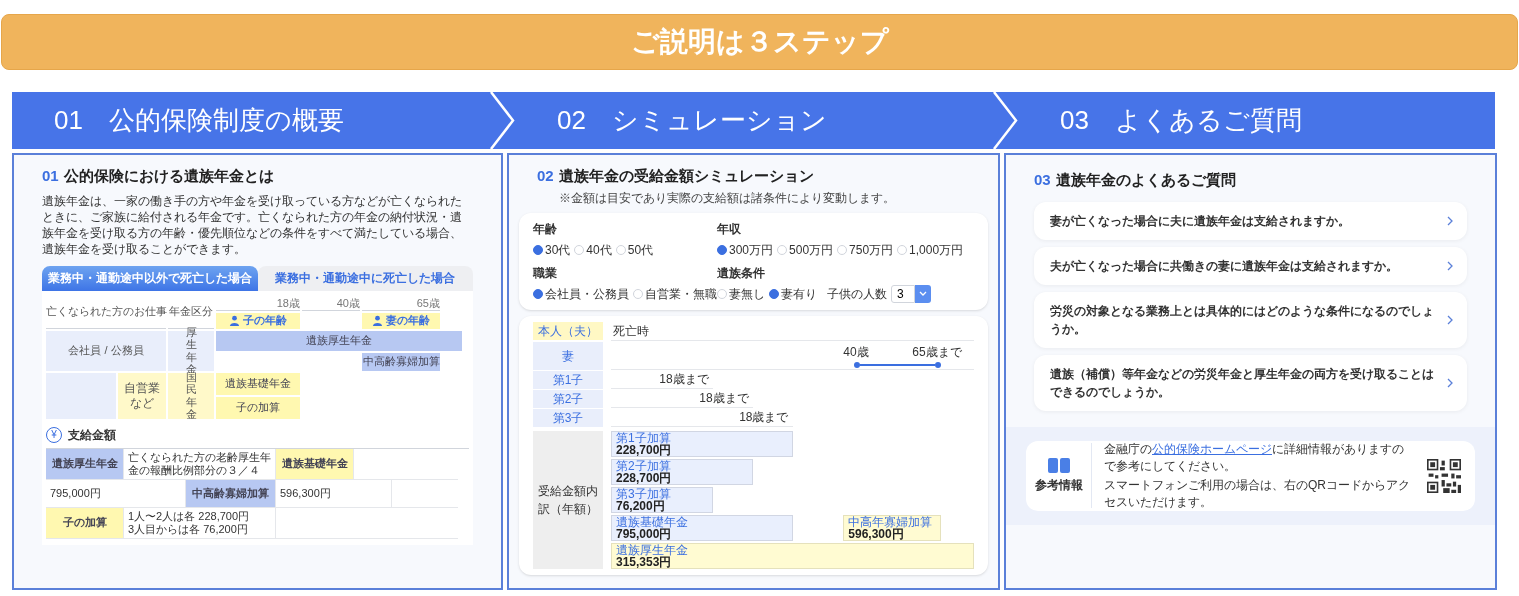  I want to click on link: 公的保険ホームページ, so click(1212, 448).